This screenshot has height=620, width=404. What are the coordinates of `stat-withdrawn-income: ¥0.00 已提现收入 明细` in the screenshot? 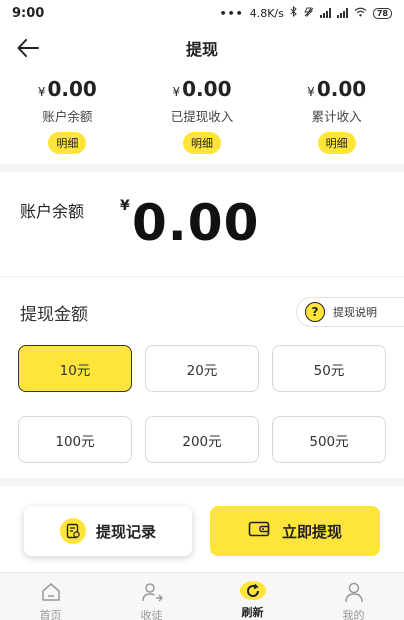 It's located at (202, 118).